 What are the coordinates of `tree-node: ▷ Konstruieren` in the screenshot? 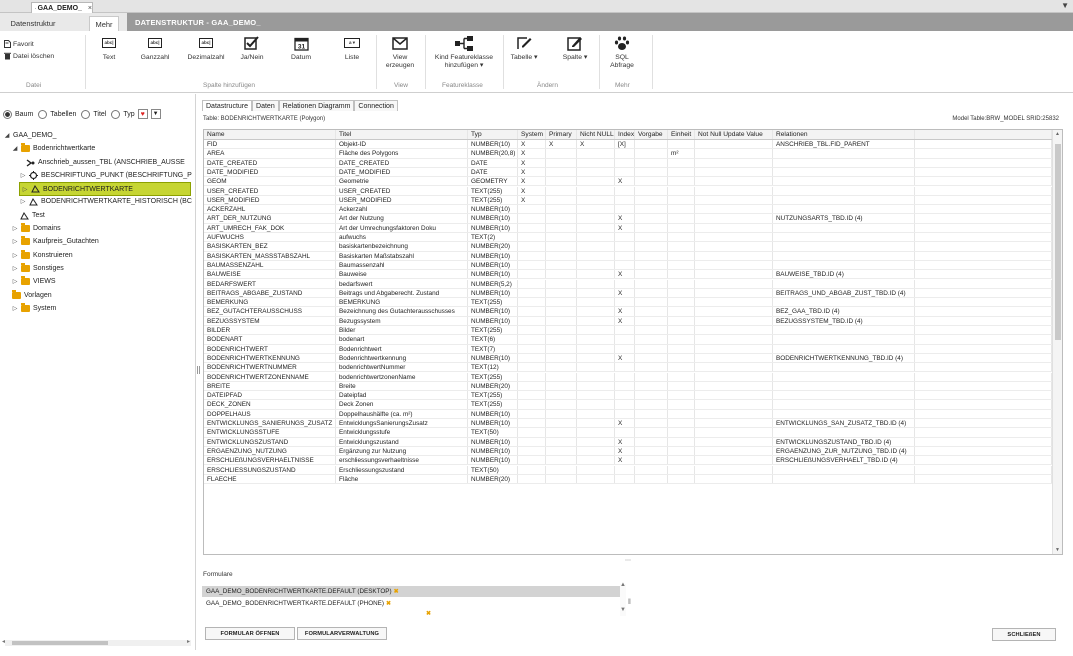 It's located at (42, 255).